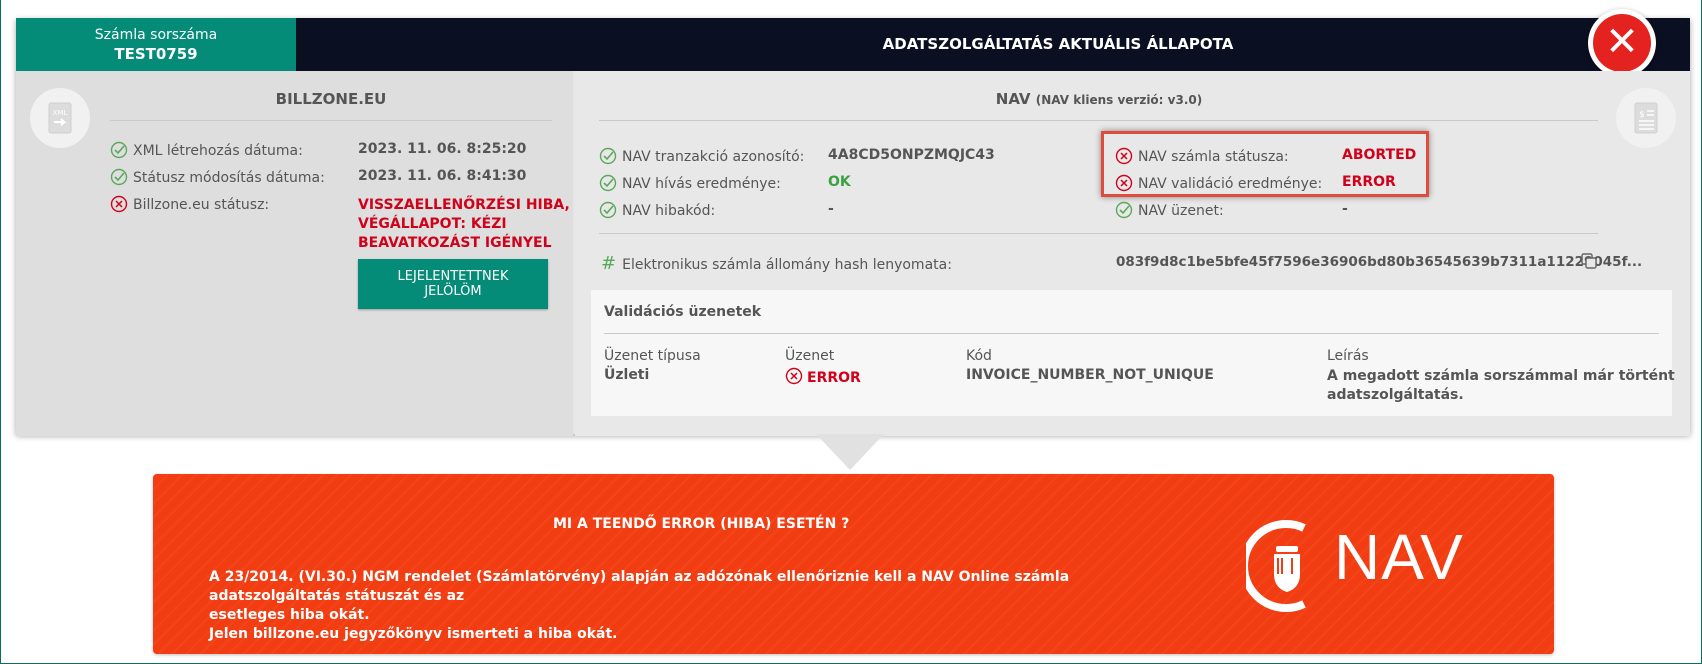 The width and height of the screenshot is (1702, 664). I want to click on svg-text: XML, so click(60, 113).